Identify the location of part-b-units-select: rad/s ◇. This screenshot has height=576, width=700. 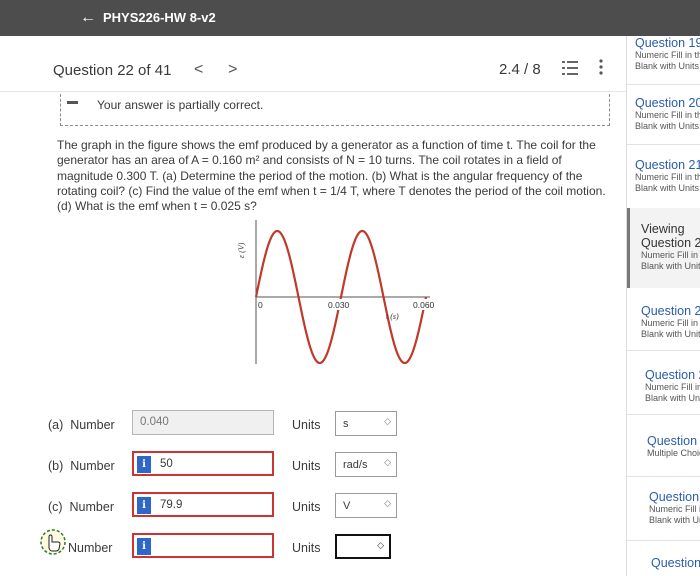
(366, 464).